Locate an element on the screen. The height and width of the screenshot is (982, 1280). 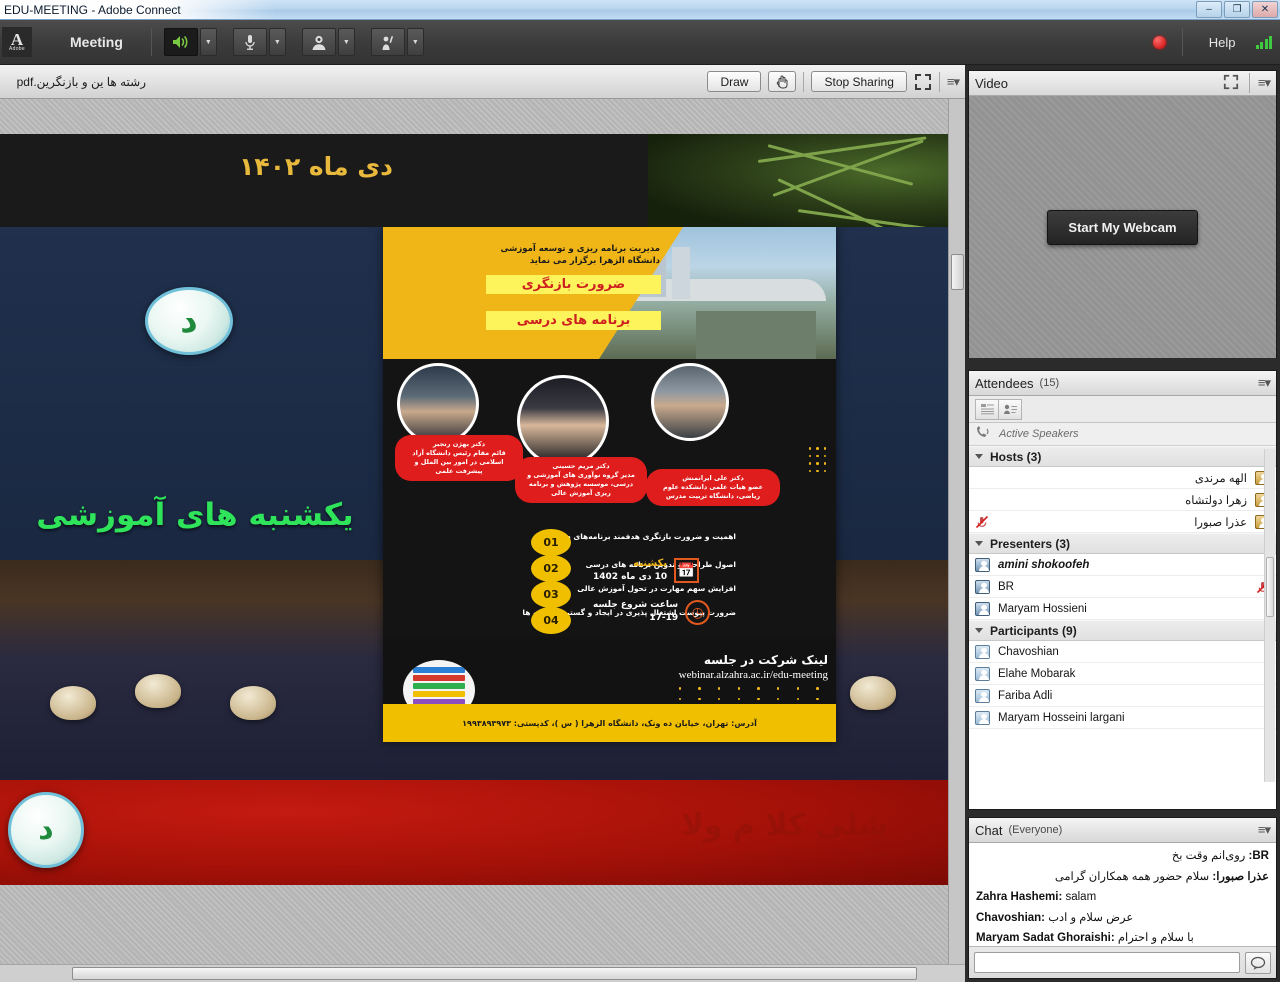
video-pod-header: Video ≡▾ is located at coordinates (1122, 83).